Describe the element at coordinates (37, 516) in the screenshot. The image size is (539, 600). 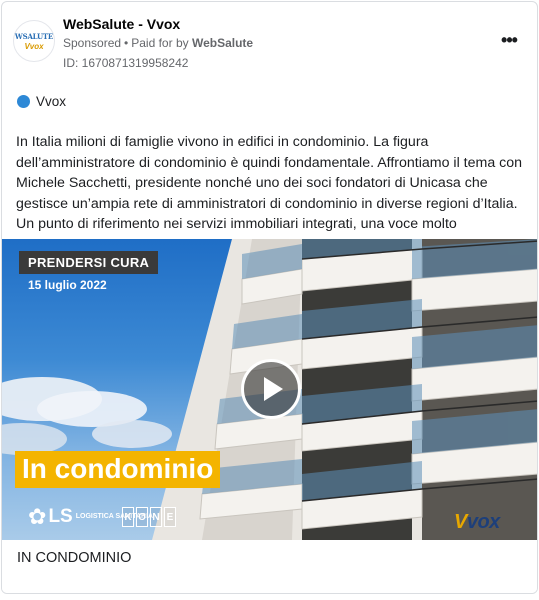
I see `flower-icon: ✿` at that location.